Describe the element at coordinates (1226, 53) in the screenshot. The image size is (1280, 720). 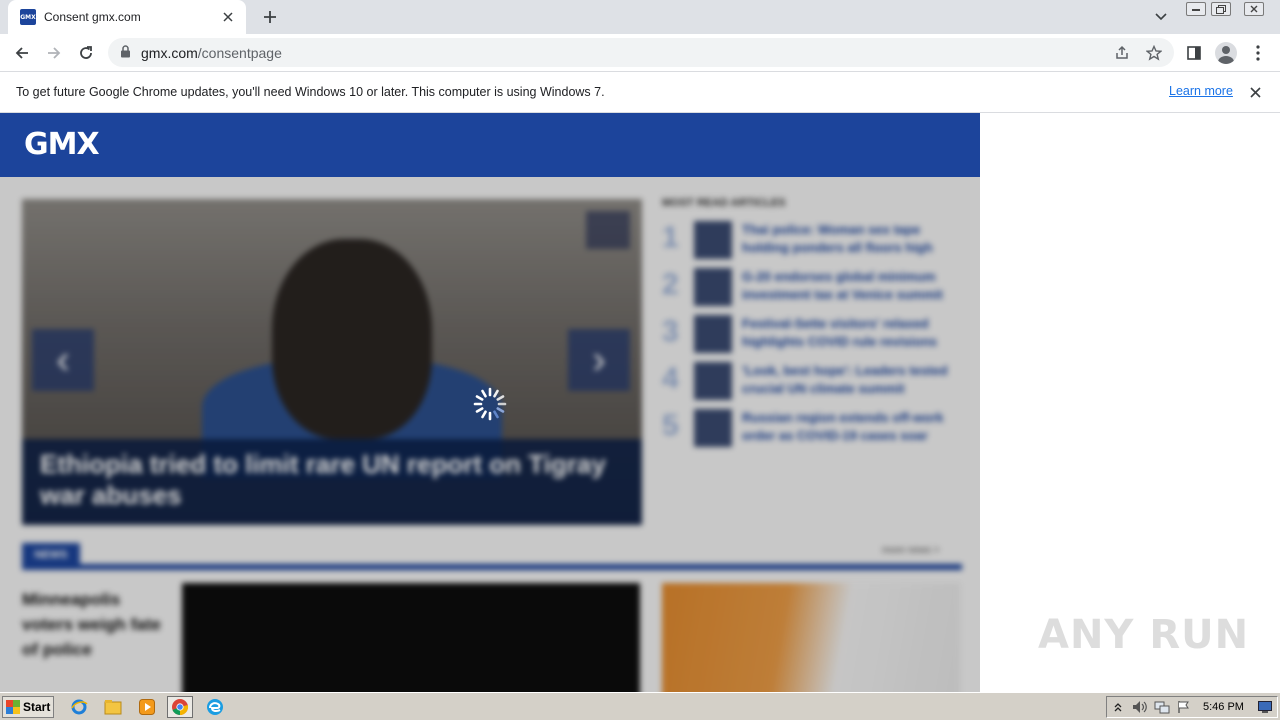
I see `profile-avatar` at that location.